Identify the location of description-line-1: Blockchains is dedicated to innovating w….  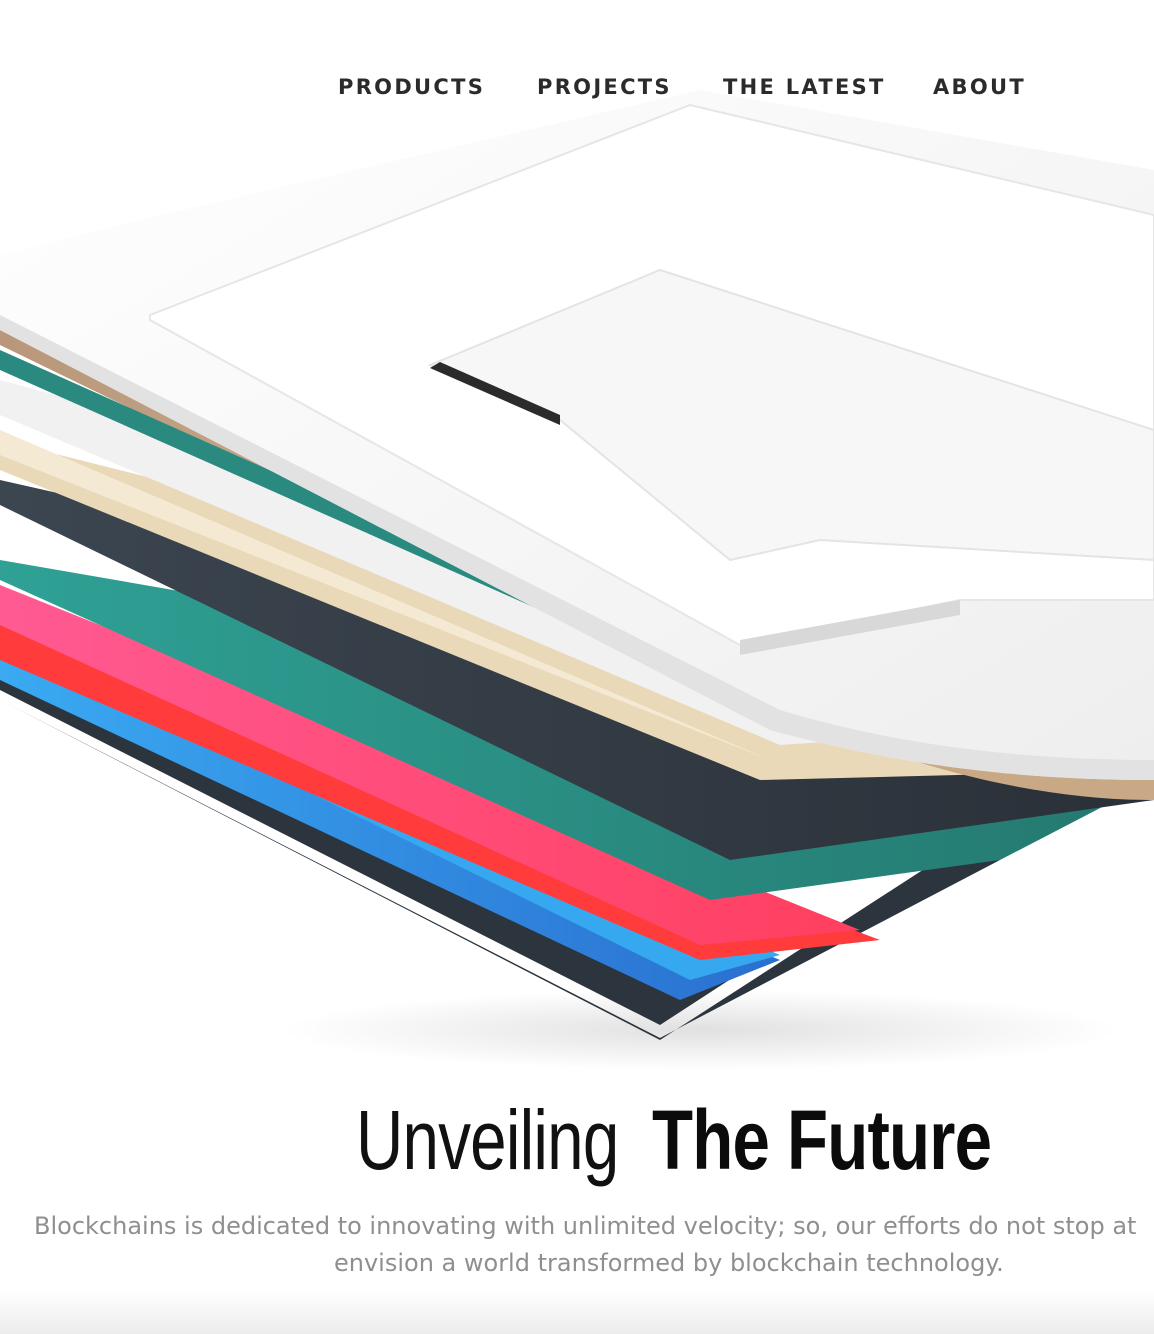
(585, 1226).